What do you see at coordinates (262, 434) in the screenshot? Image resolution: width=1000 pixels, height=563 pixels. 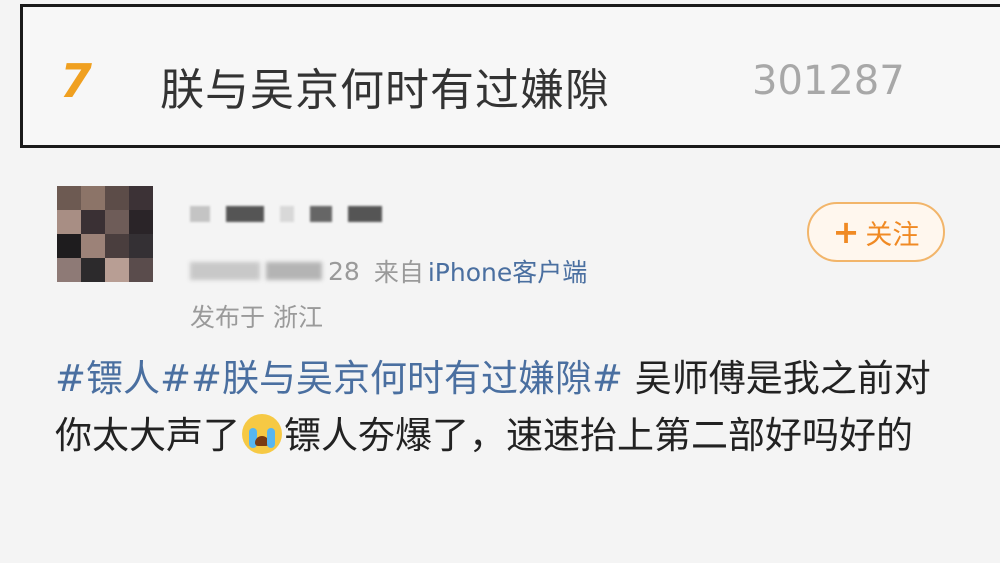 I see `crying-face-emoji` at bounding box center [262, 434].